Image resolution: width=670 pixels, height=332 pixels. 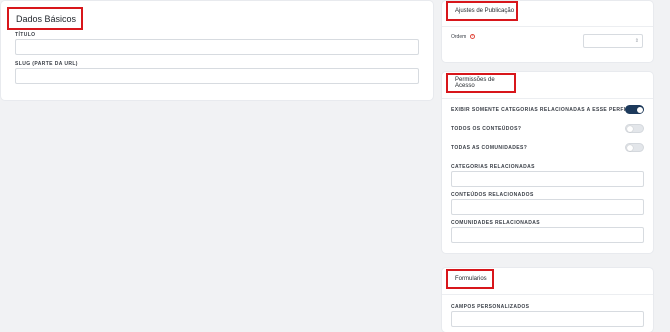 I want to click on publication-heading-box: Ajustes de Publicação, so click(x=482, y=11).